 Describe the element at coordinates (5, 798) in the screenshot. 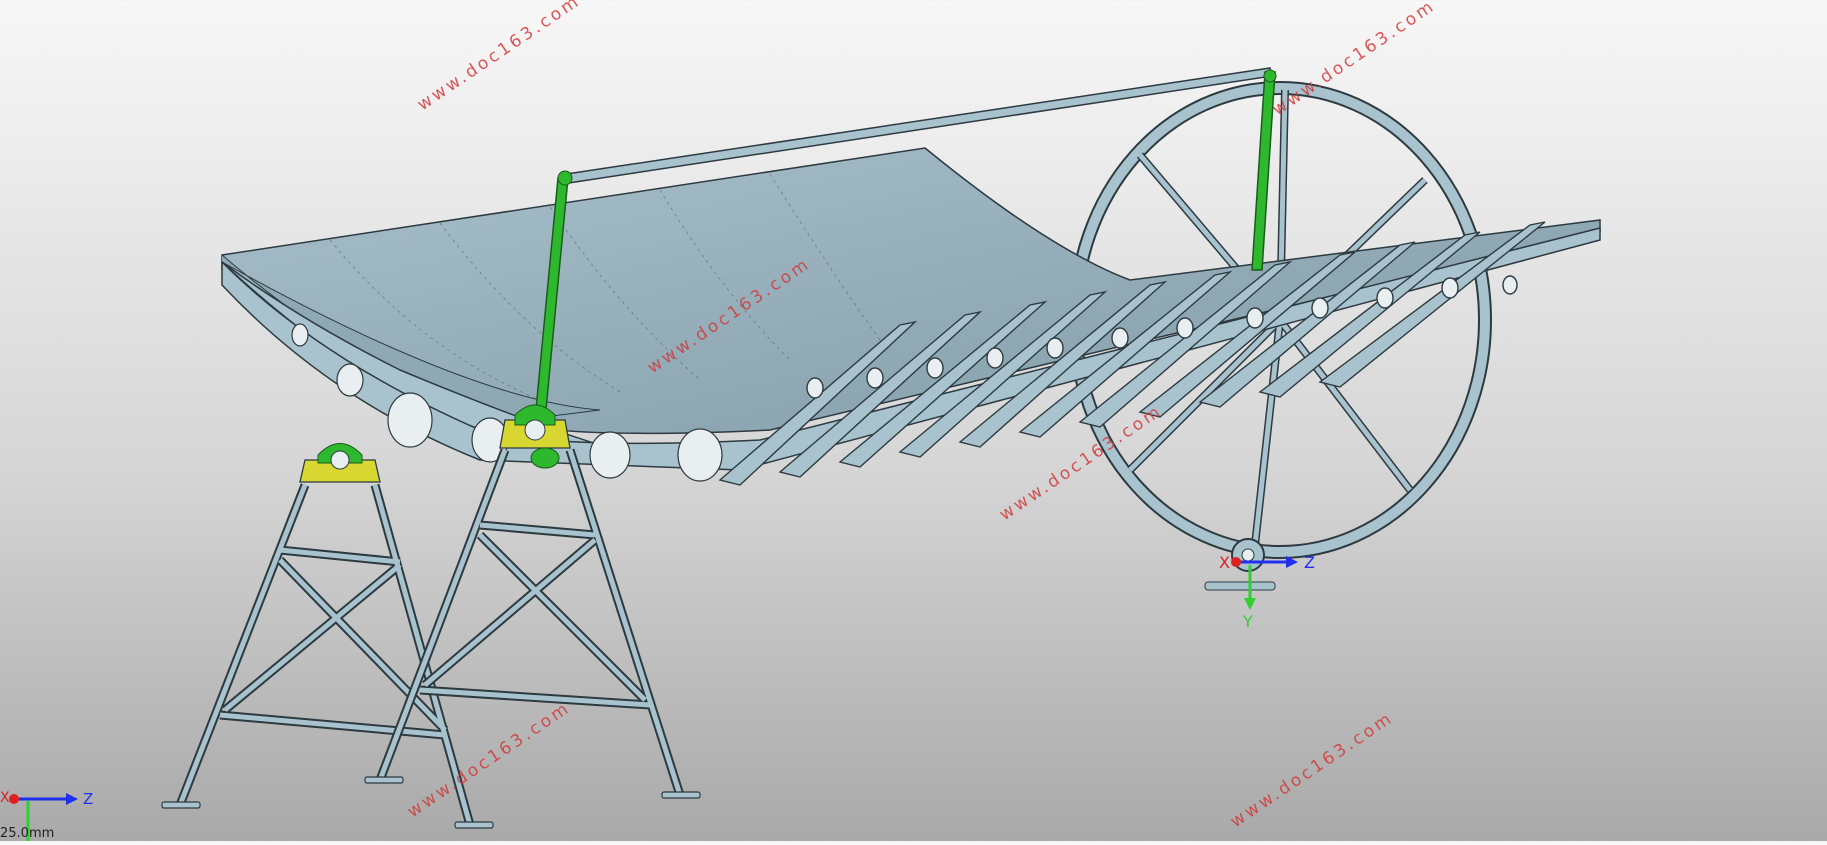

I see `corner-x-label: X` at that location.